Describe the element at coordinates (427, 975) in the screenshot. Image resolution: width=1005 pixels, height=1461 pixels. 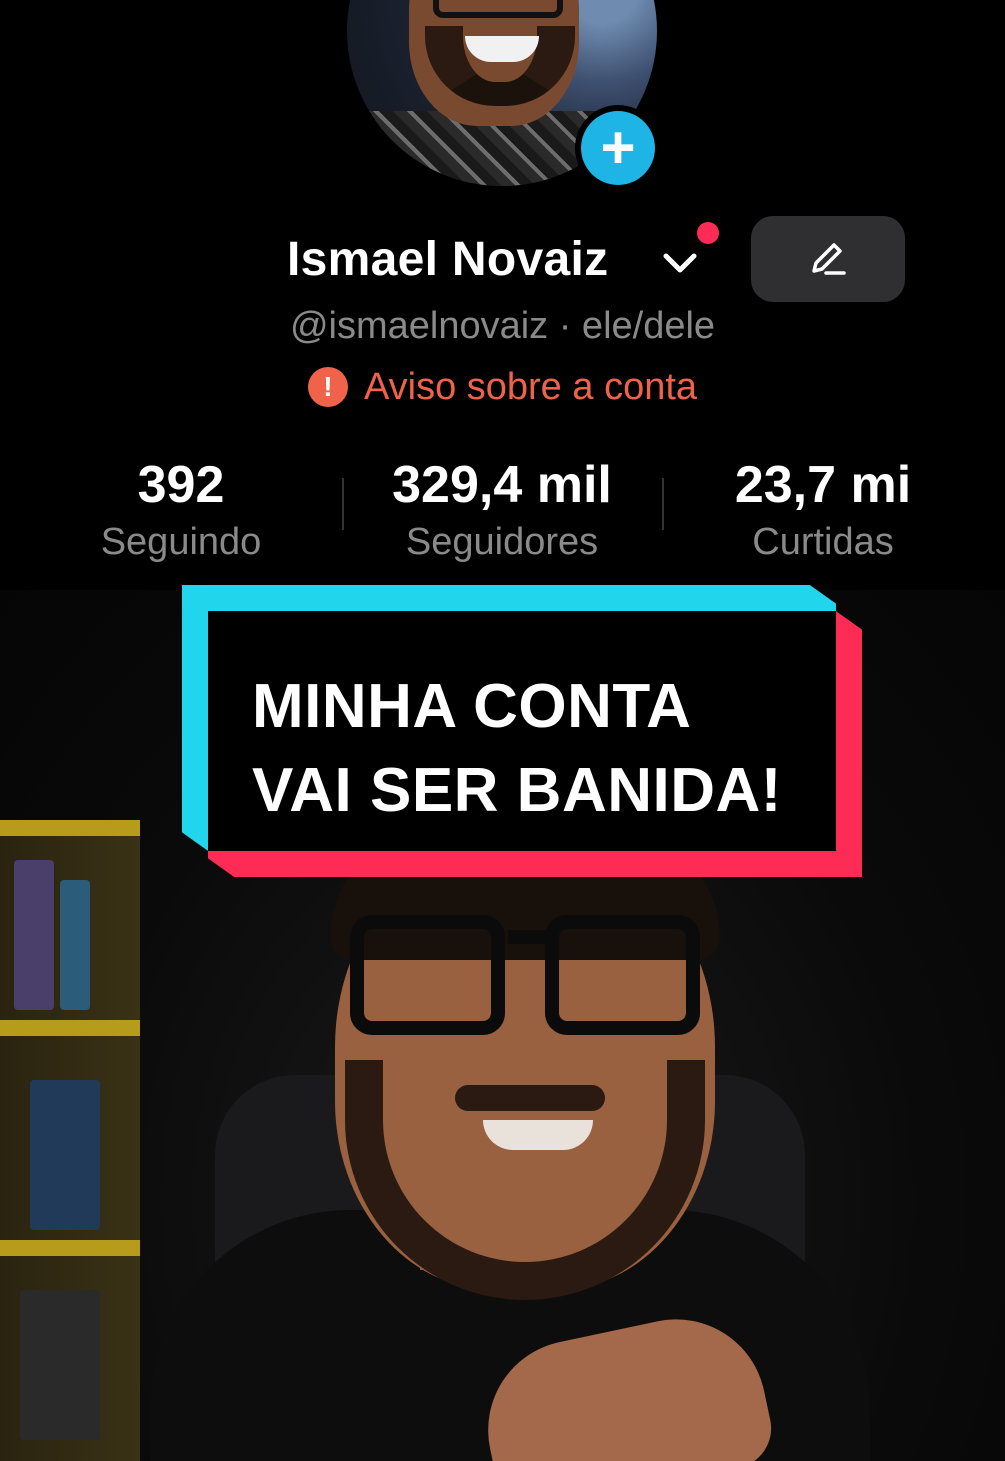
I see `glasses-lens-left` at that location.